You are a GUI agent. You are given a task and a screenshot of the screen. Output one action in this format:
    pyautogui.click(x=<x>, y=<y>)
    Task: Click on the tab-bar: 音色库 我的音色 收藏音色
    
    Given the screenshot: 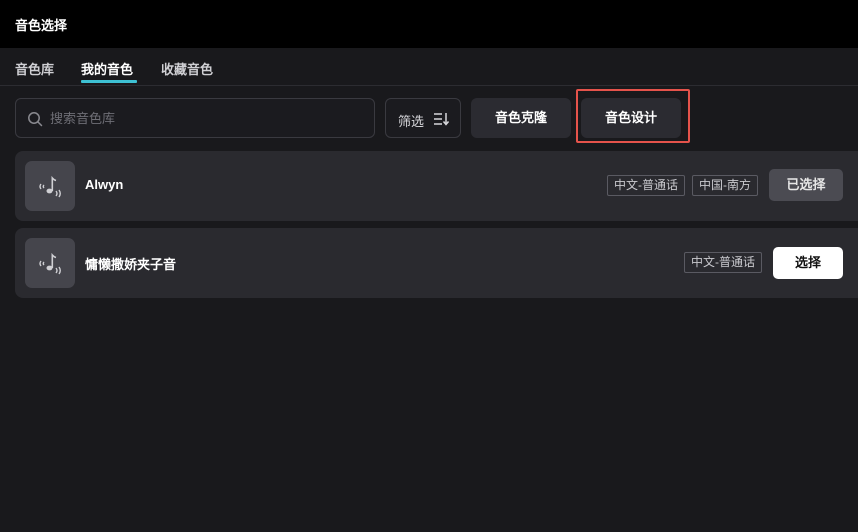 What is the action you would take?
    pyautogui.click(x=429, y=67)
    